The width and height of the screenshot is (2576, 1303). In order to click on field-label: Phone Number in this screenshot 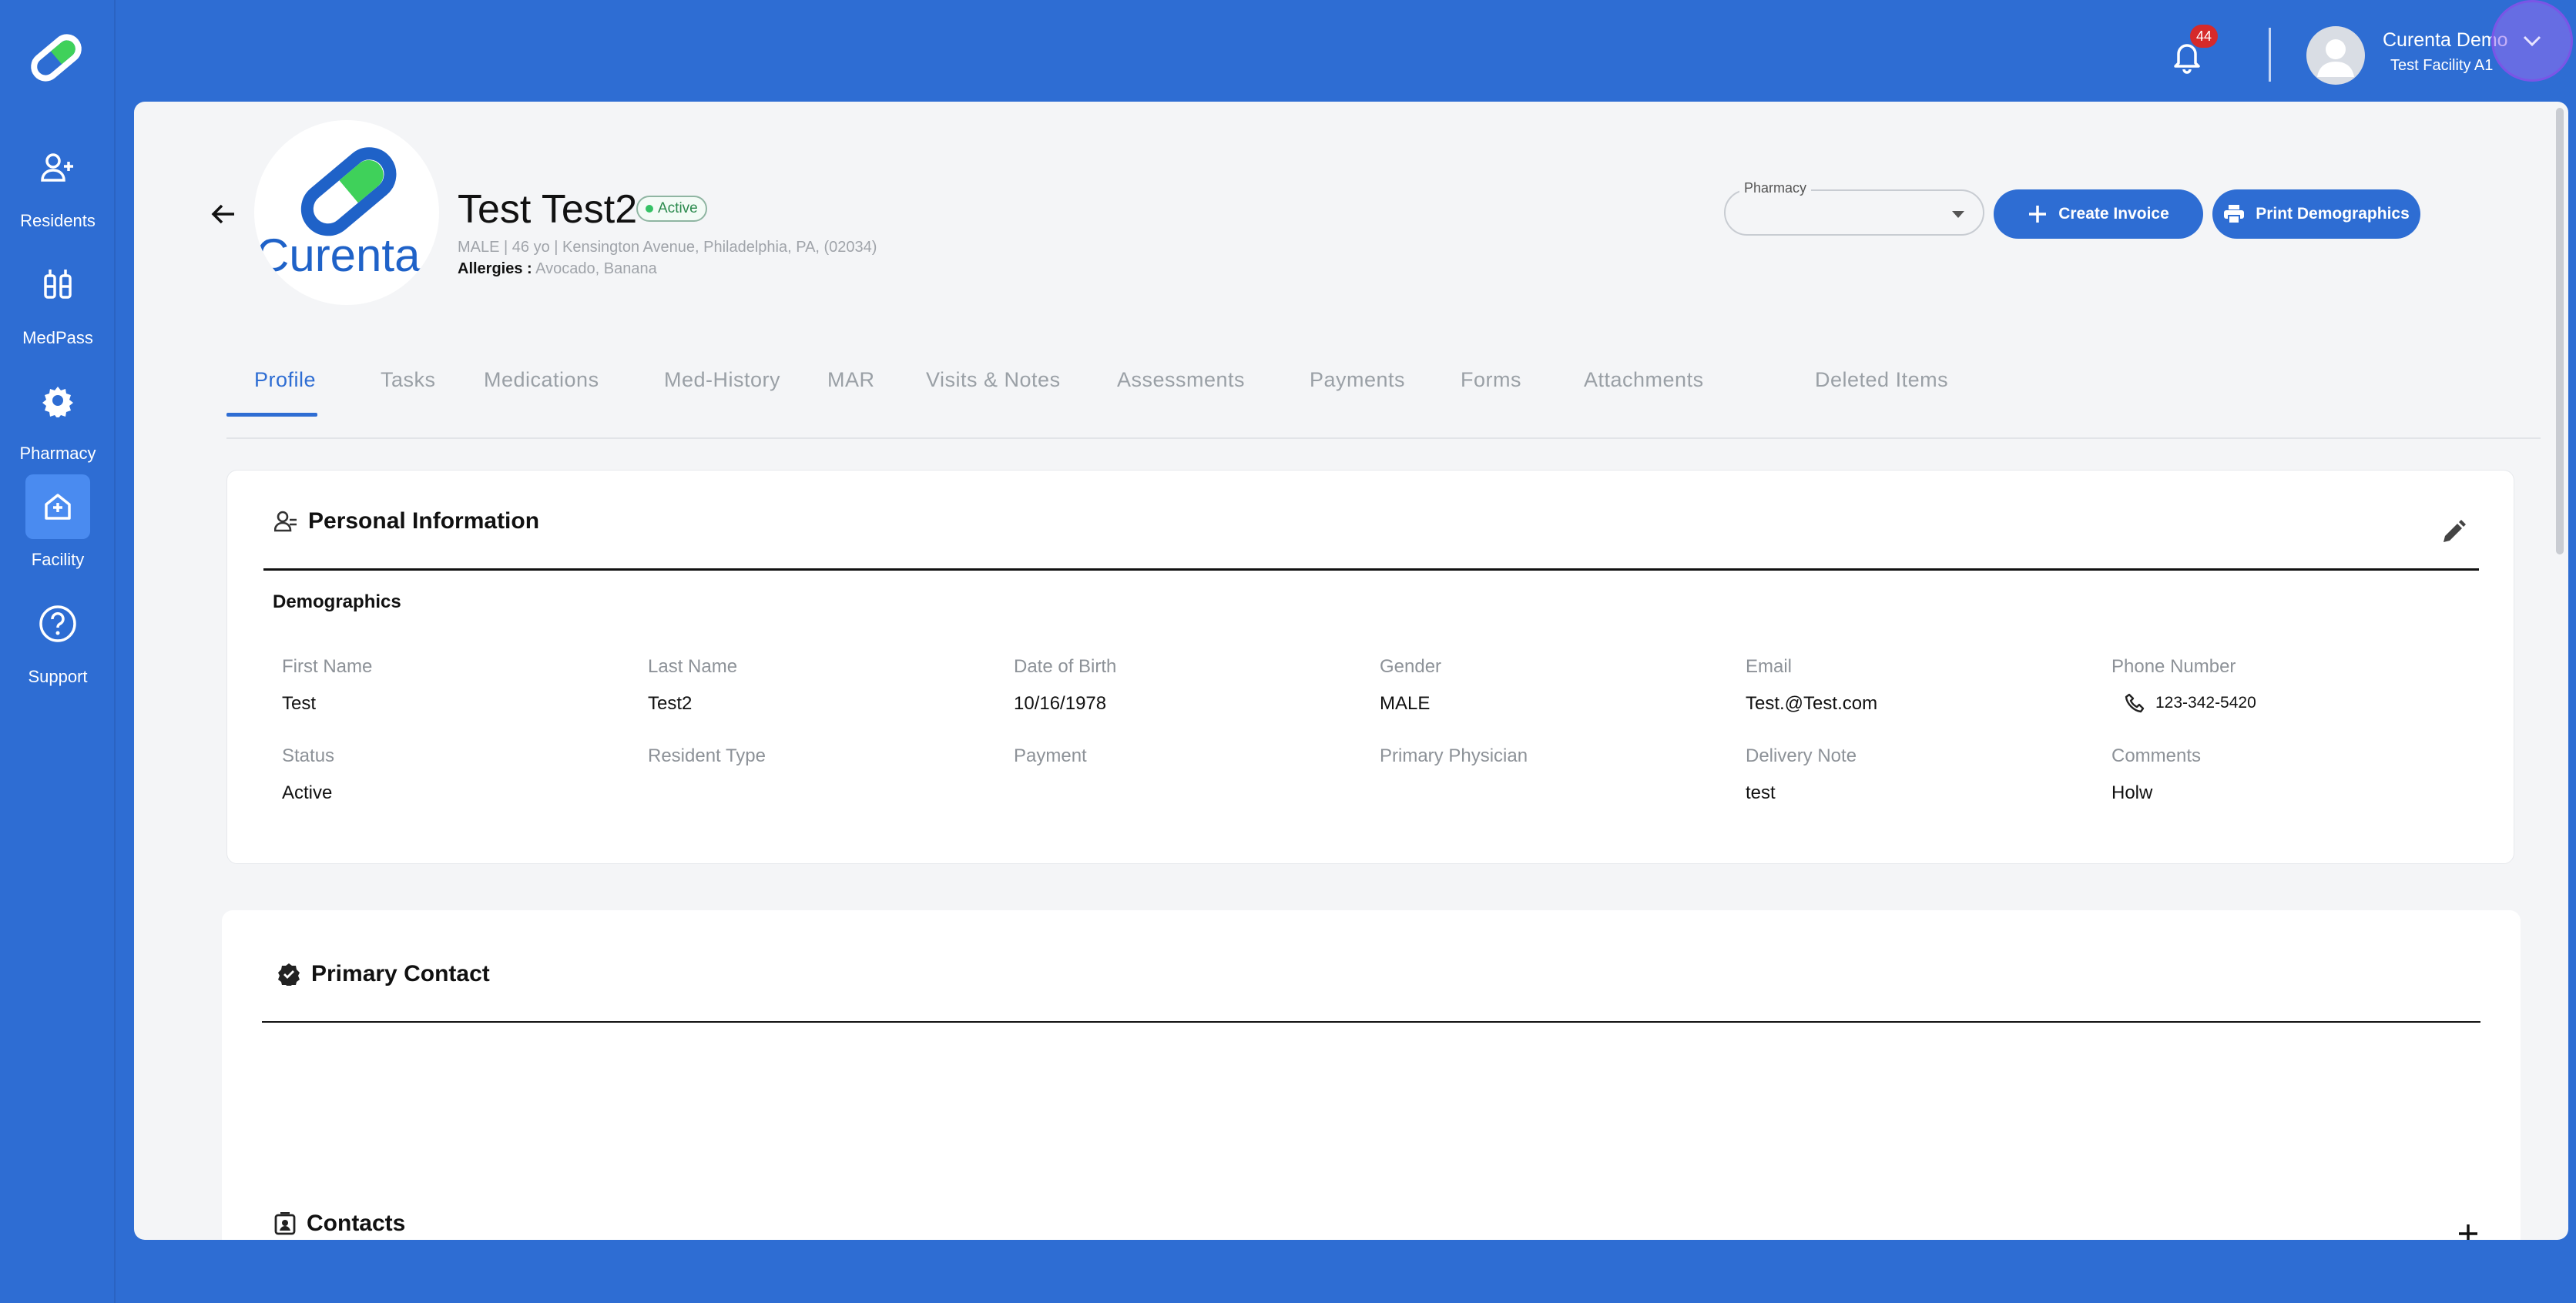, I will do `click(2173, 667)`.